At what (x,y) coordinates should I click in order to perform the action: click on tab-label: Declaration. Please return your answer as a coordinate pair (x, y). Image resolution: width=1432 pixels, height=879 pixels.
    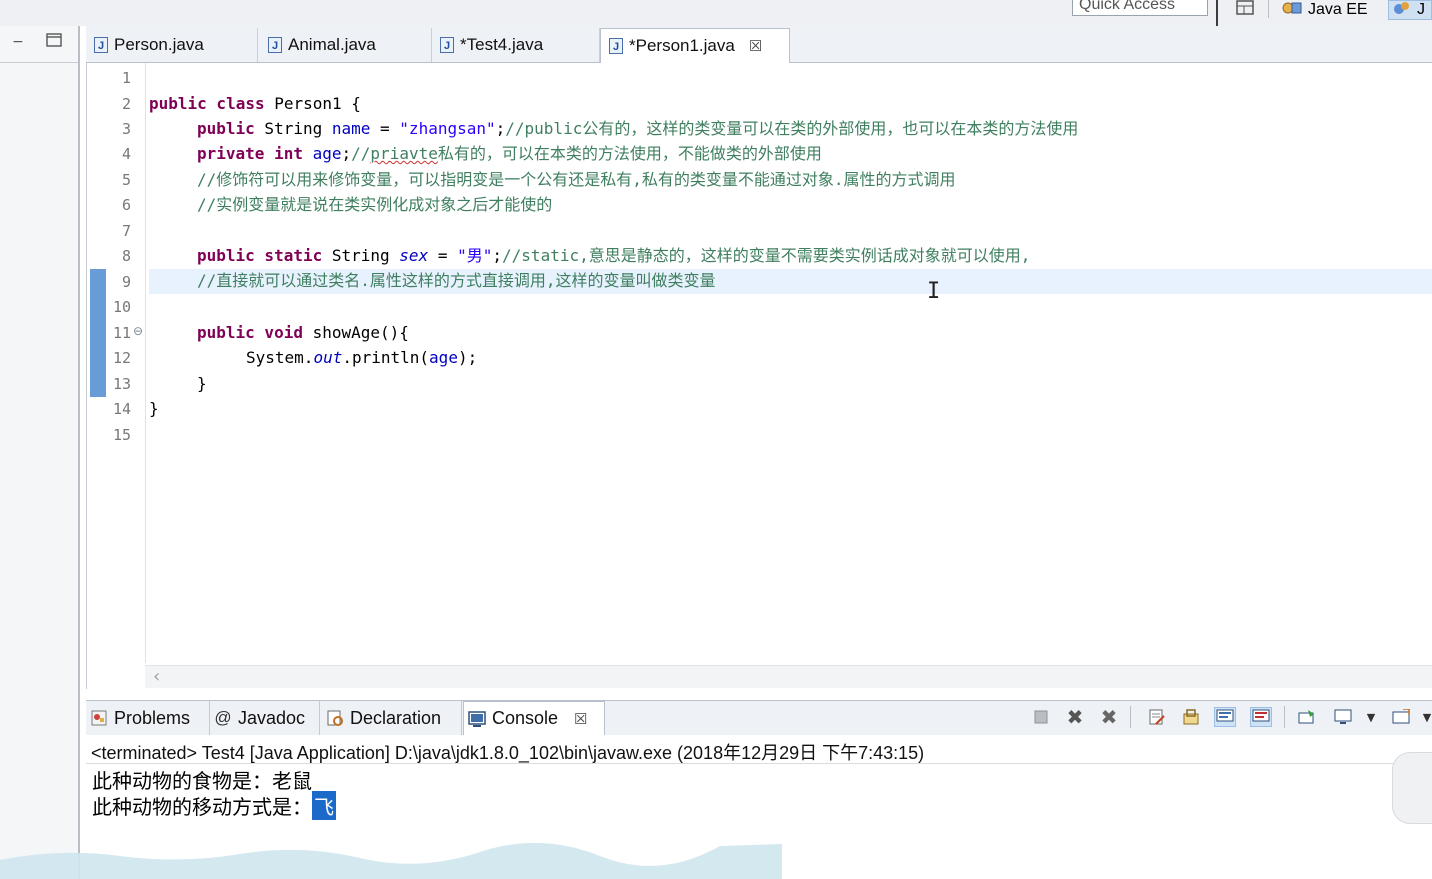
    Looking at the image, I should click on (396, 717).